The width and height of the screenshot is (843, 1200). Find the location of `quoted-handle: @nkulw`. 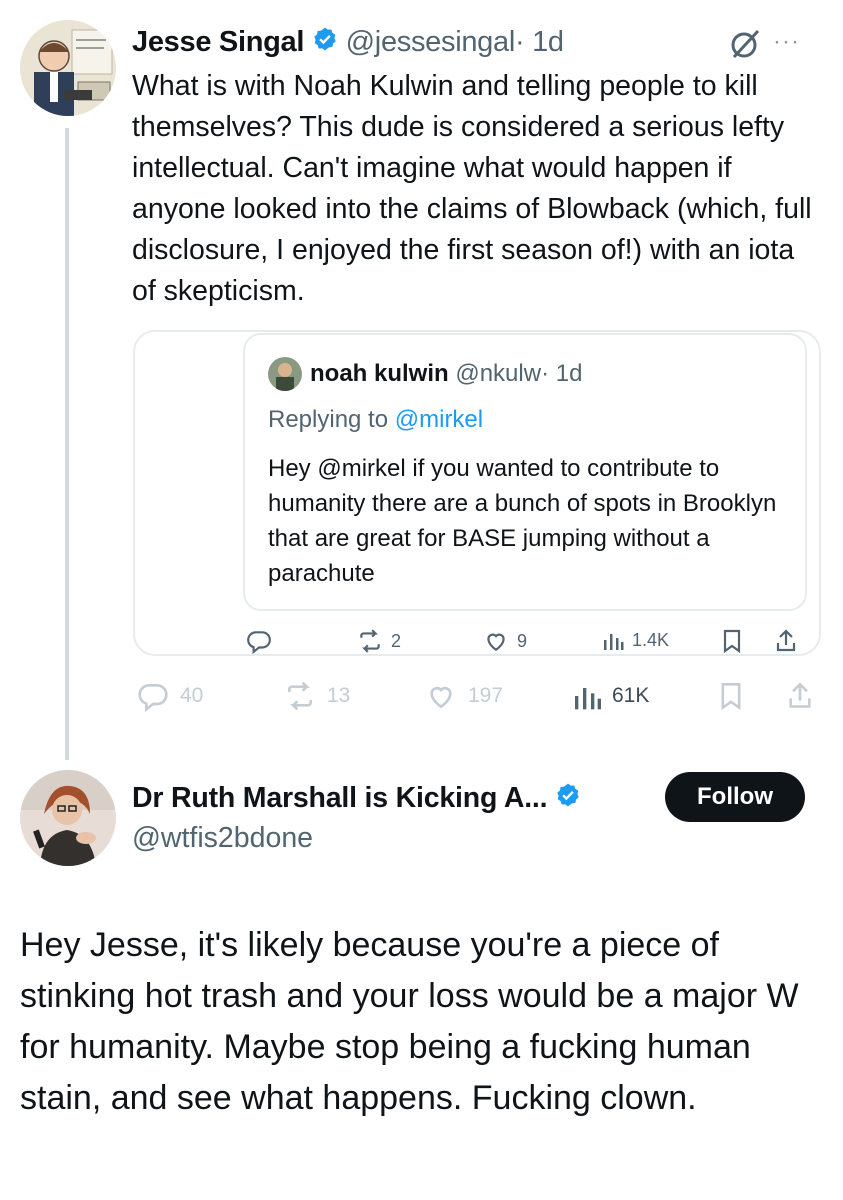

quoted-handle: @nkulw is located at coordinates (498, 373).